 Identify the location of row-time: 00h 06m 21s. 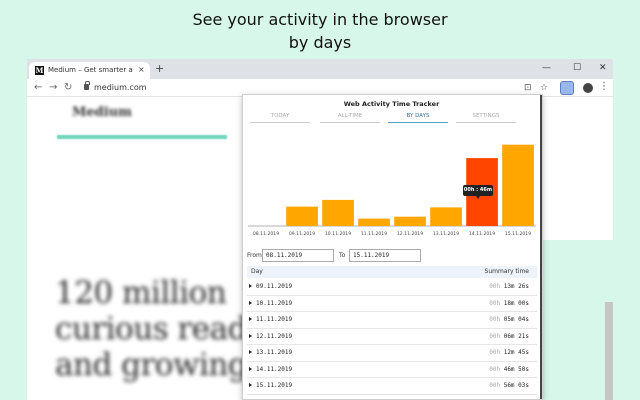
(509, 337).